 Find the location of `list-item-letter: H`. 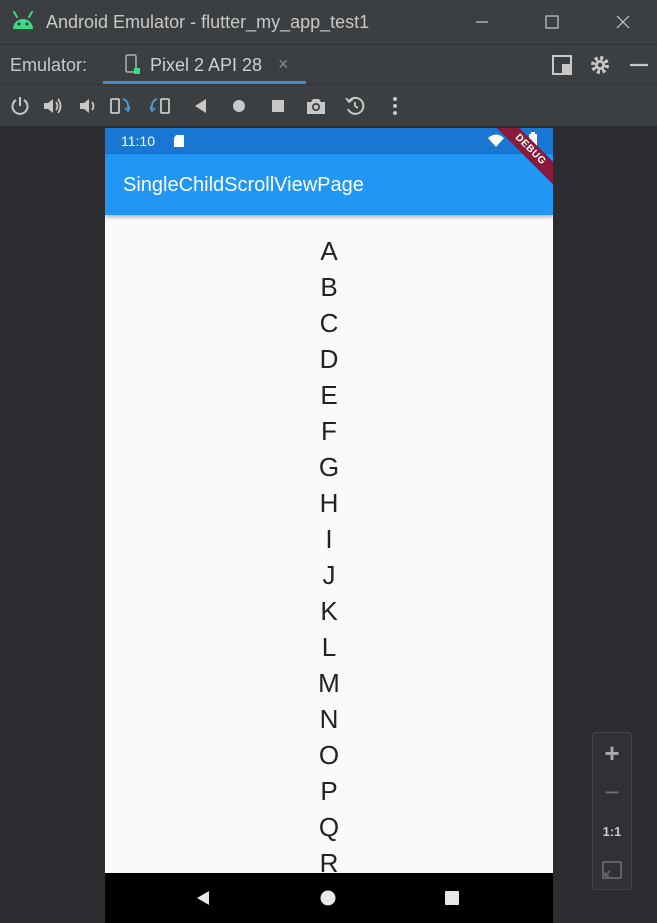

list-item-letter: H is located at coordinates (329, 503).